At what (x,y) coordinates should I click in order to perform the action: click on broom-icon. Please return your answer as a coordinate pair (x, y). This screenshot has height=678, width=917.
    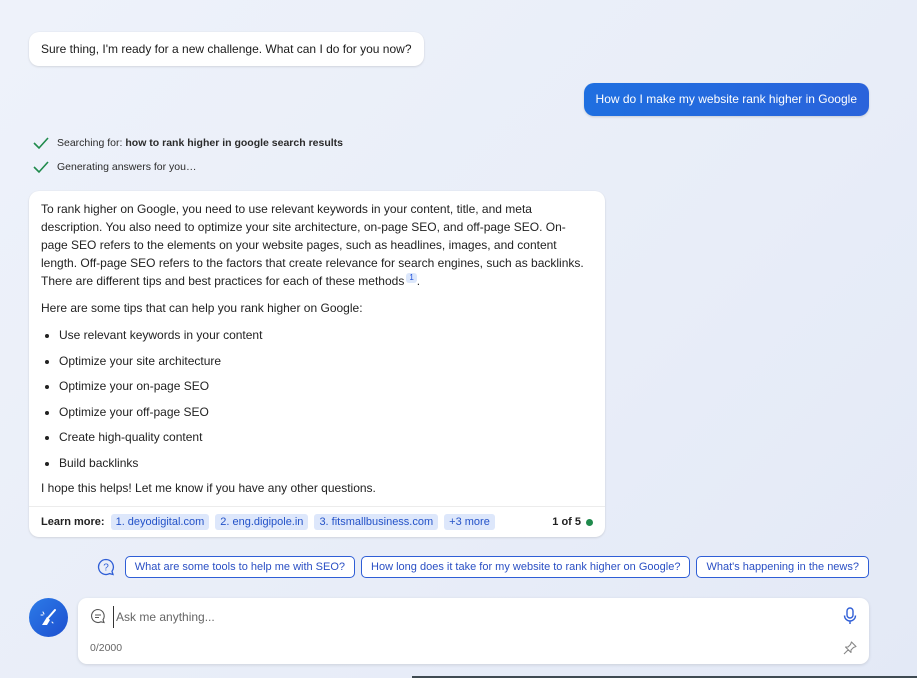
    Looking at the image, I should click on (48, 616).